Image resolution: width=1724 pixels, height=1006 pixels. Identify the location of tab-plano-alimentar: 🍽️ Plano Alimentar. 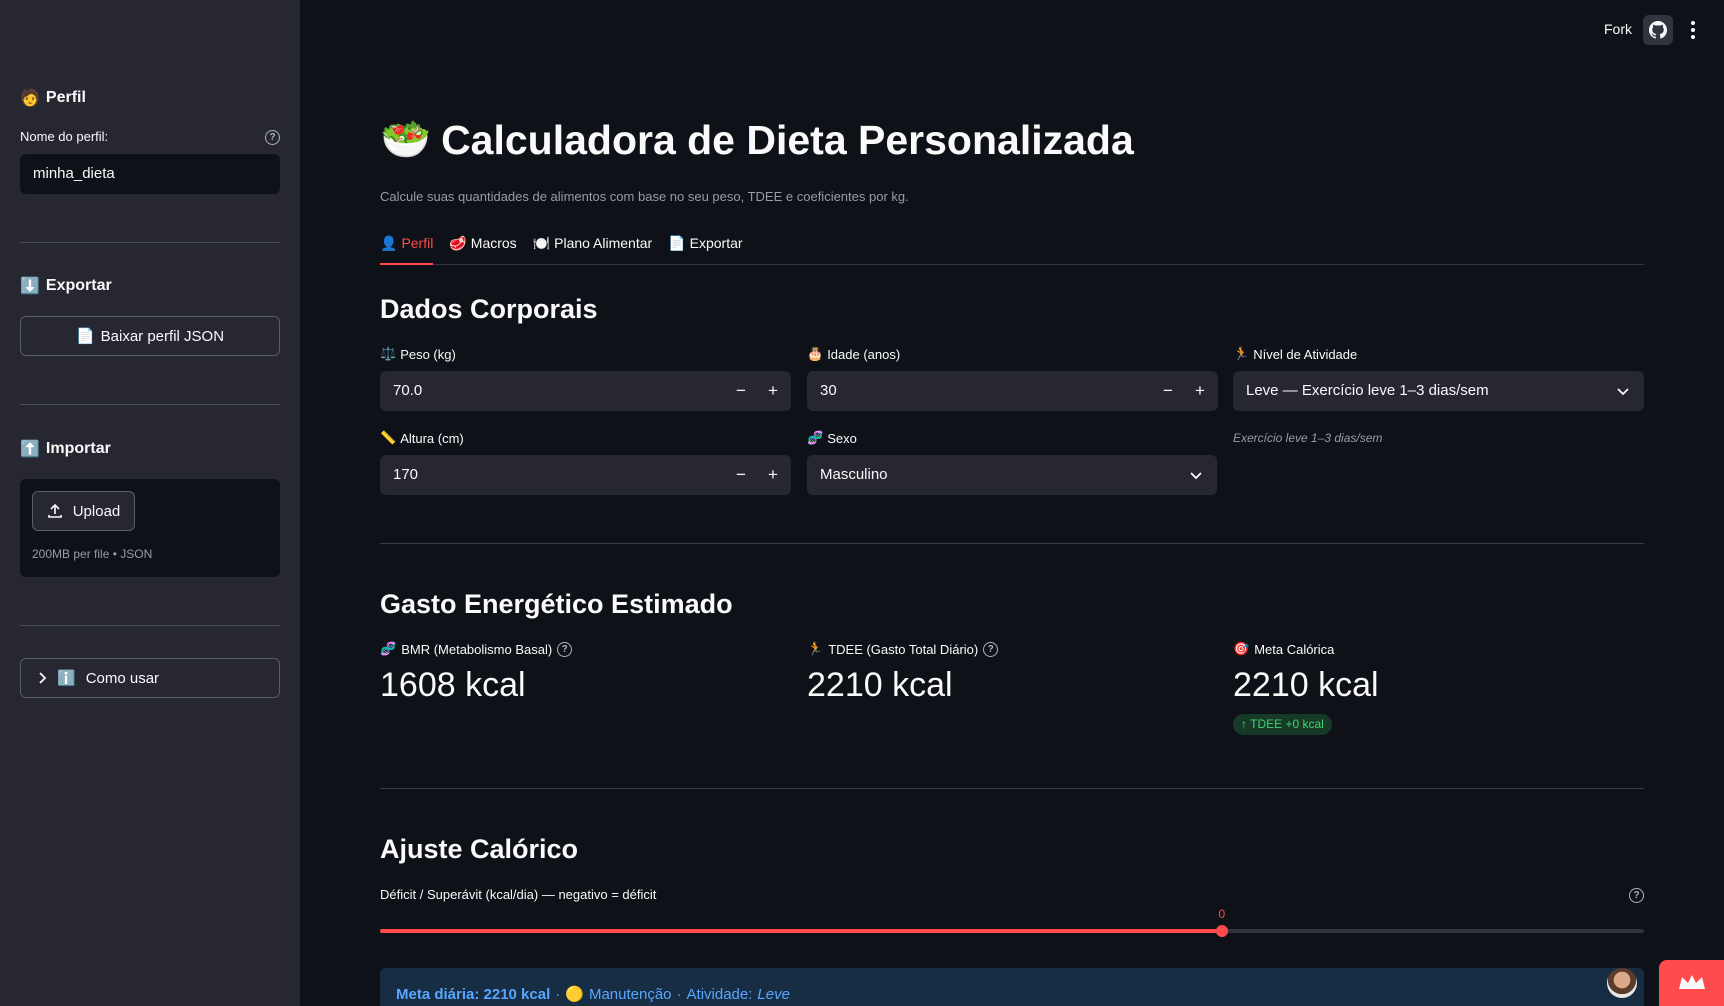
(593, 248).